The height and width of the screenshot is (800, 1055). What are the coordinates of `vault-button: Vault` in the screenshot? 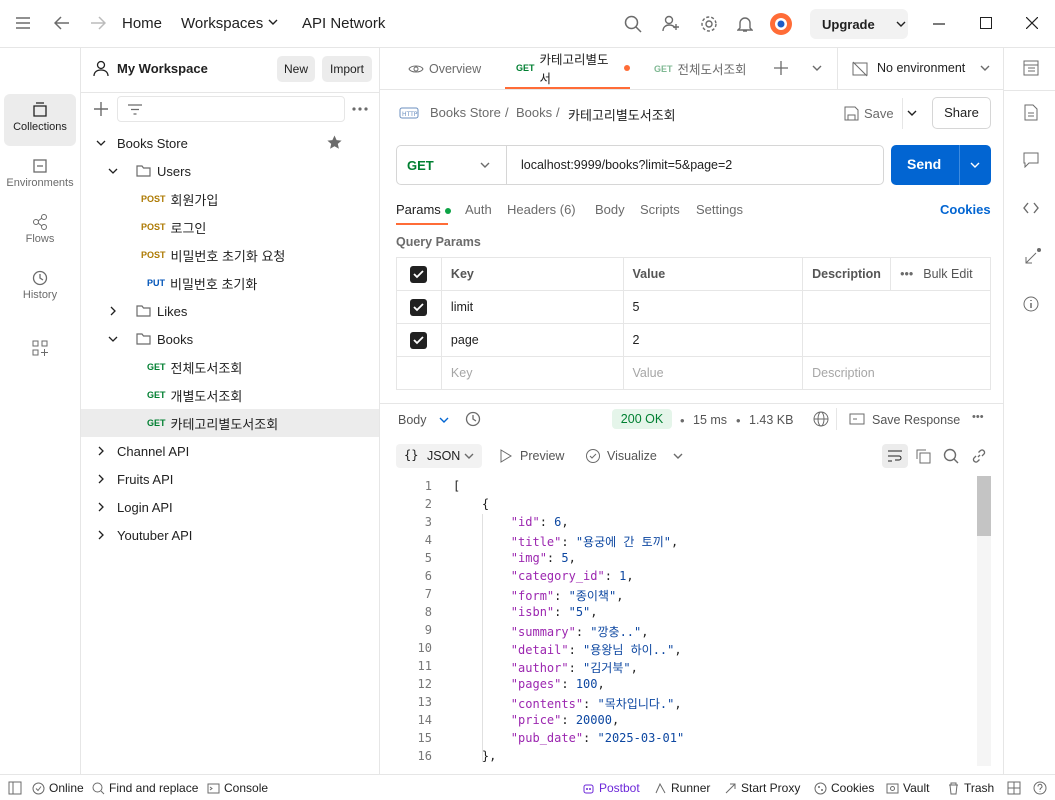 It's located at (907, 788).